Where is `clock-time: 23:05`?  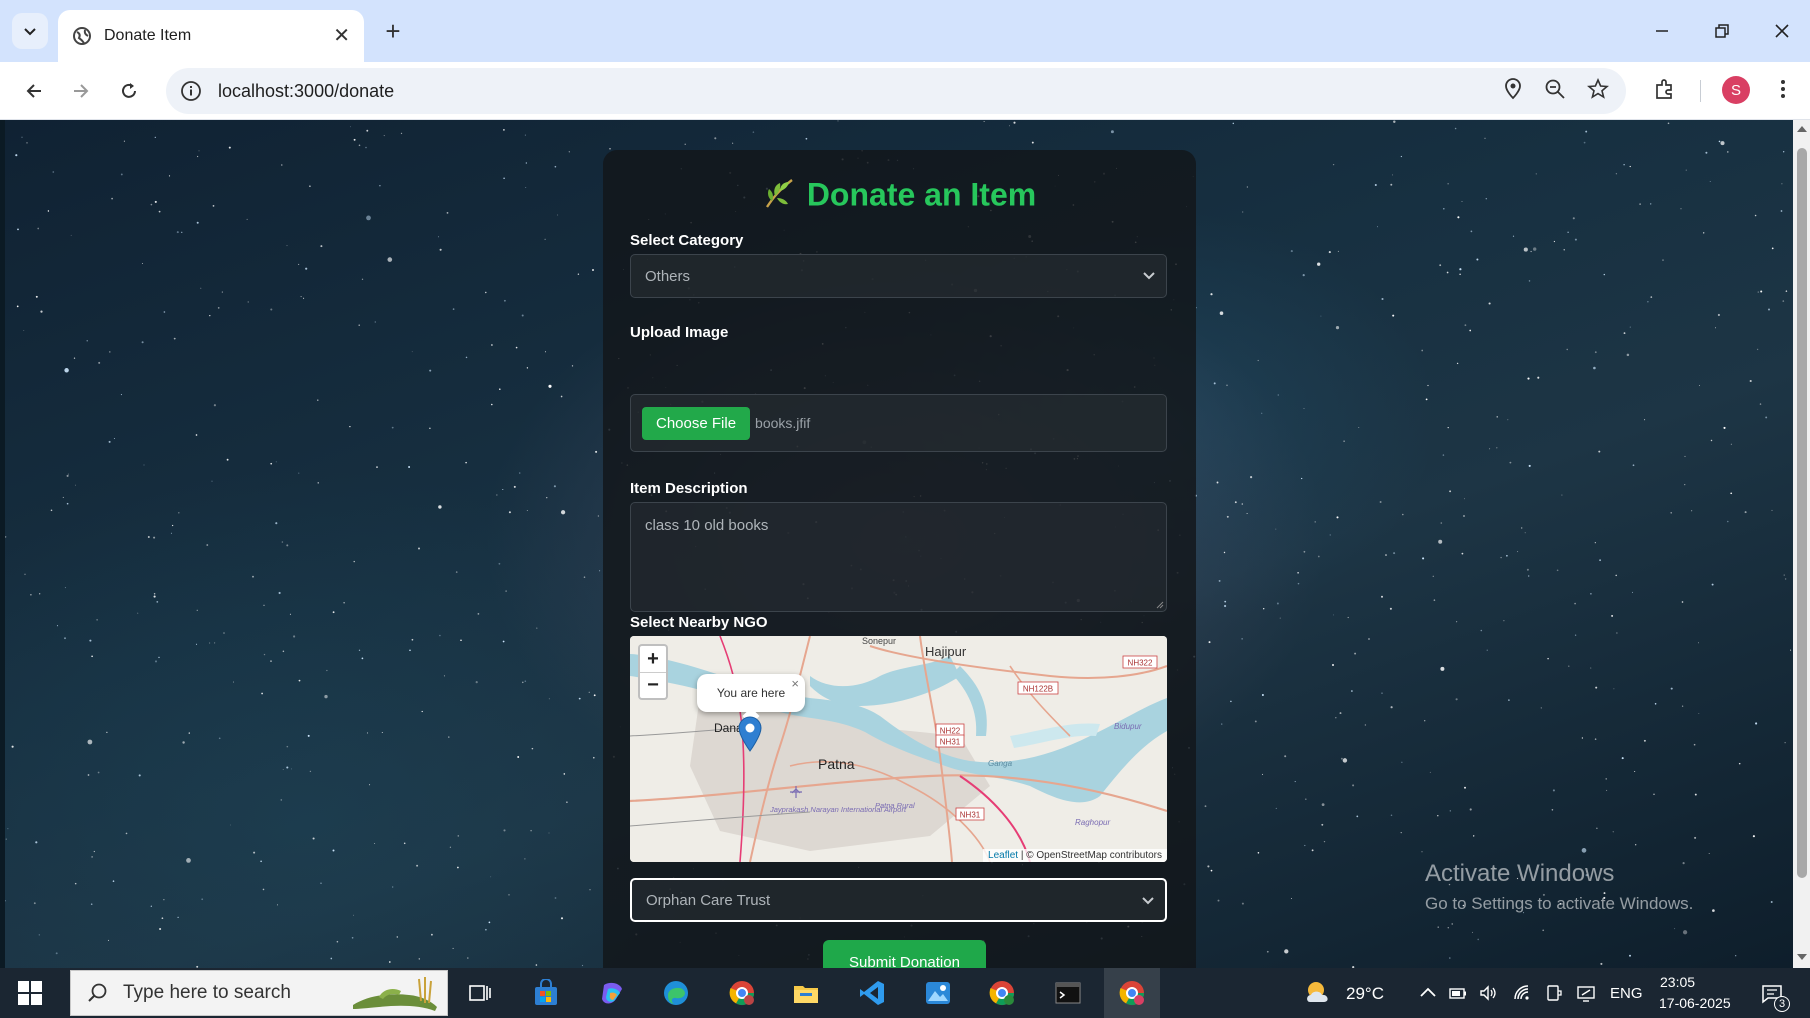 clock-time: 23:05 is located at coordinates (1677, 982).